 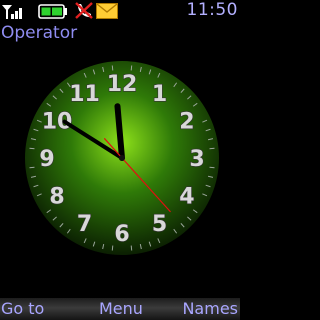 I want to click on softkey-bar: Go to Menu Names, so click(x=120, y=309).